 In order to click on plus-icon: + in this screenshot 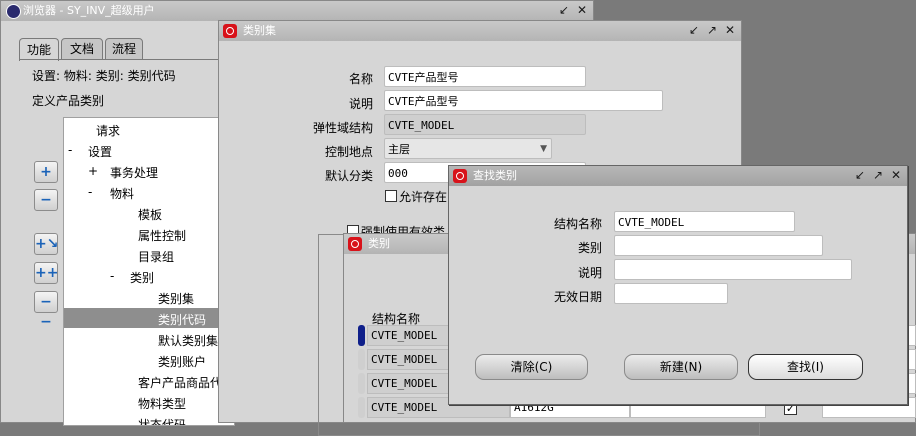, I will do `click(46, 172)`.